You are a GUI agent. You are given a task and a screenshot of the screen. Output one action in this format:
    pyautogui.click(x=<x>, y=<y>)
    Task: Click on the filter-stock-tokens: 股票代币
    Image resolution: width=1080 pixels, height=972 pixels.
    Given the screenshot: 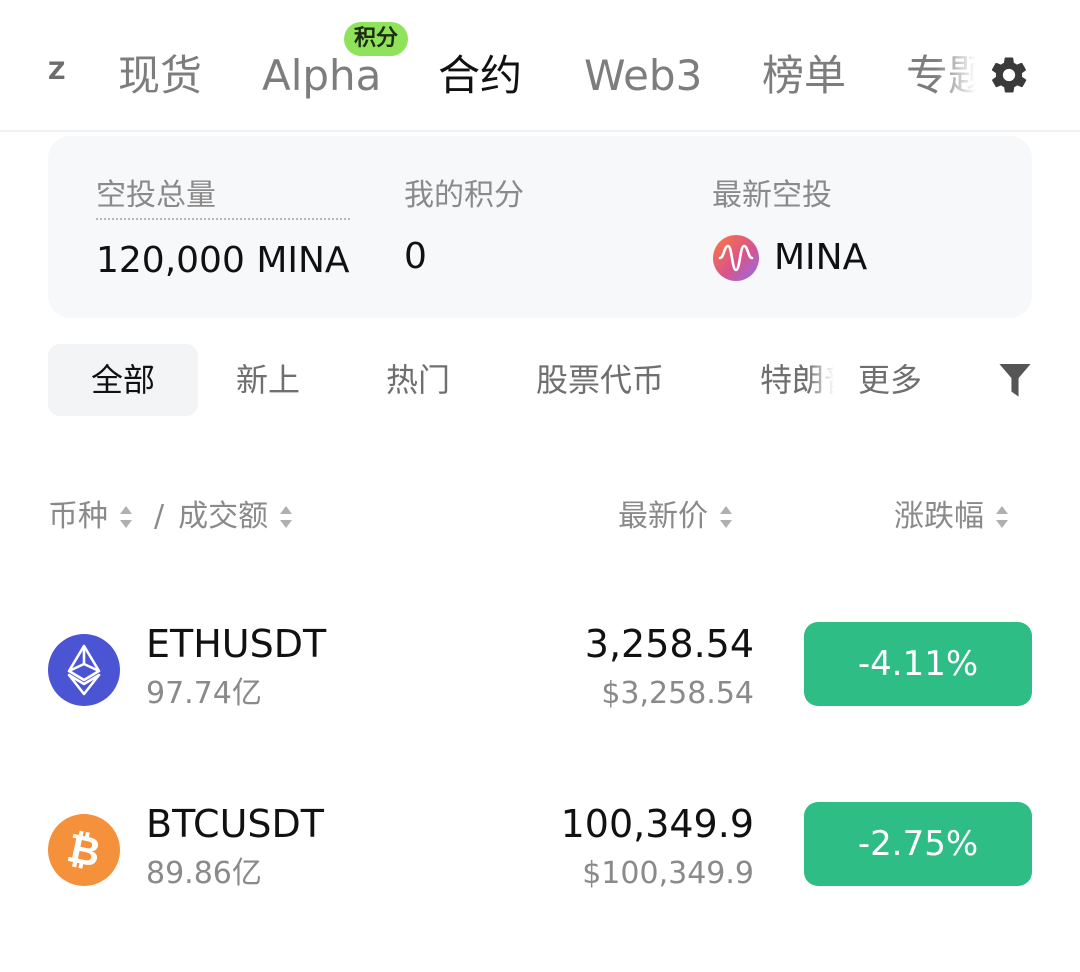 What is the action you would take?
    pyautogui.click(x=600, y=380)
    